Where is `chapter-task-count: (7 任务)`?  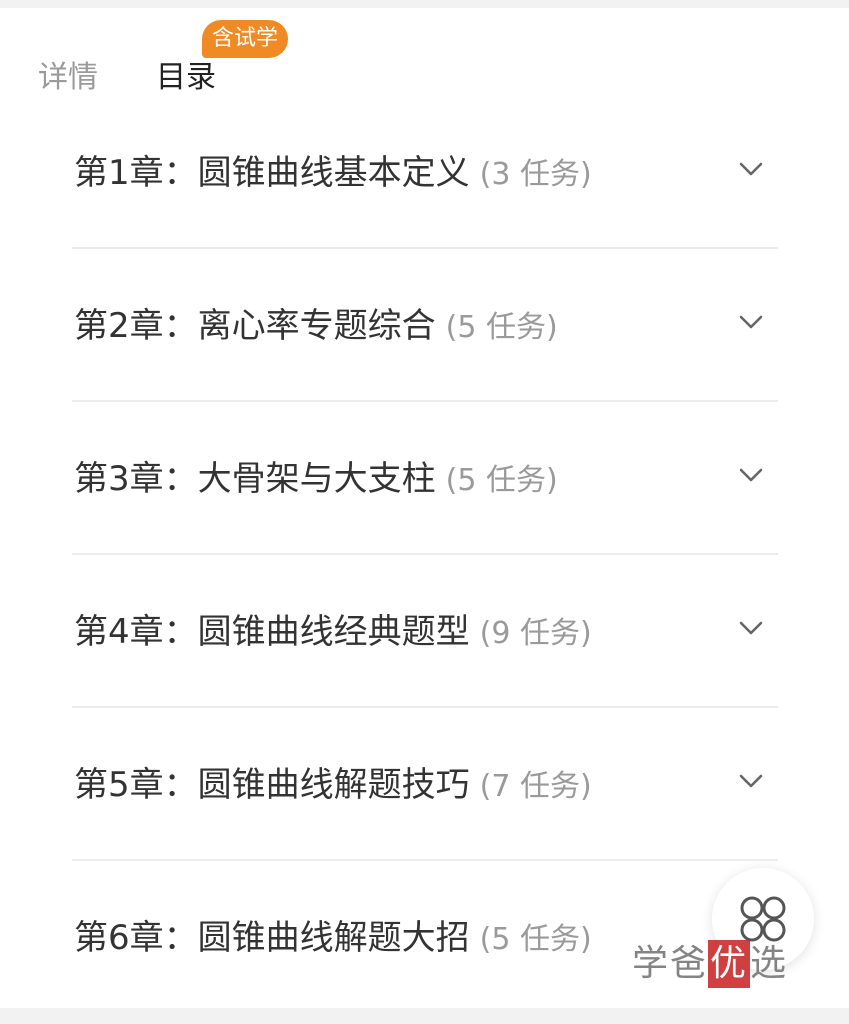 chapter-task-count: (7 任务) is located at coordinates (535, 786).